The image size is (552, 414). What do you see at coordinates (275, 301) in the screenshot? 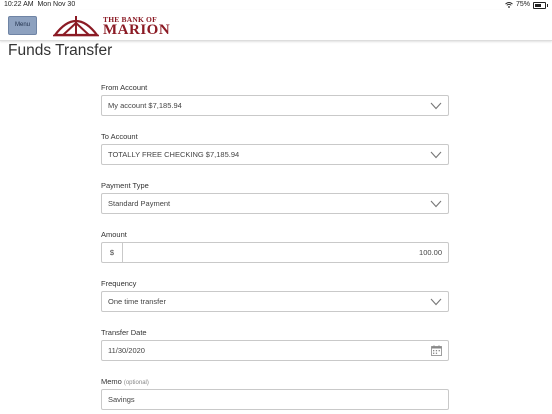
I see `frequency-select: One time transfer` at bounding box center [275, 301].